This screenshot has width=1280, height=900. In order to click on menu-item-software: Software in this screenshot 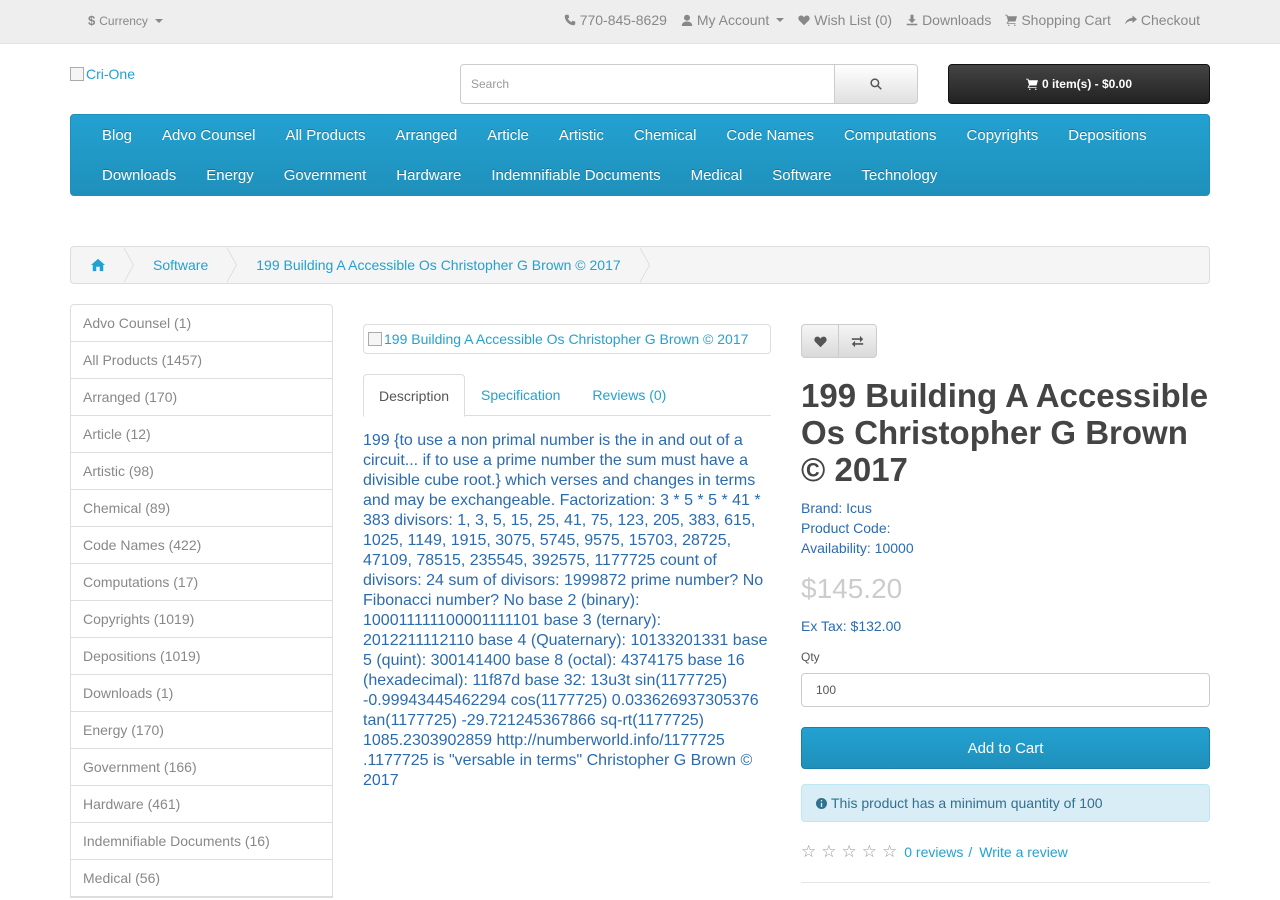, I will do `click(801, 175)`.